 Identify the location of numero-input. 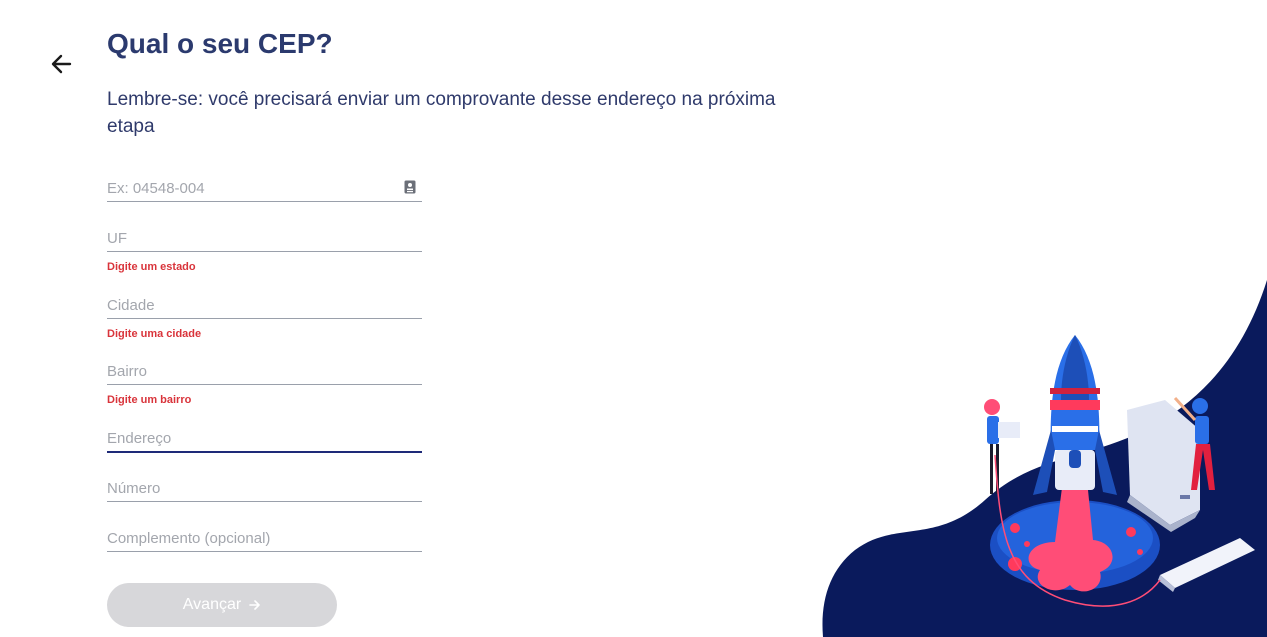
(264, 491).